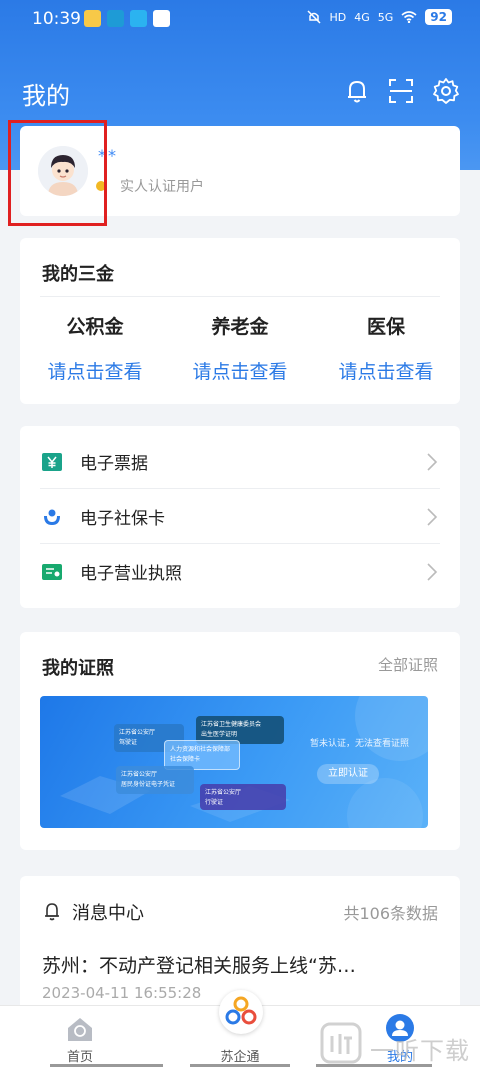 The width and height of the screenshot is (480, 1070). Describe the element at coordinates (338, 17) in the screenshot. I see `hd-indicator: HD` at that location.